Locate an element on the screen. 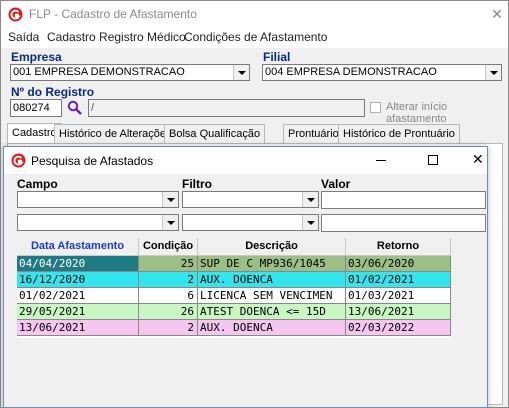 Image resolution: width=509 pixels, height=408 pixels. cell-condicao: 25 is located at coordinates (168, 264).